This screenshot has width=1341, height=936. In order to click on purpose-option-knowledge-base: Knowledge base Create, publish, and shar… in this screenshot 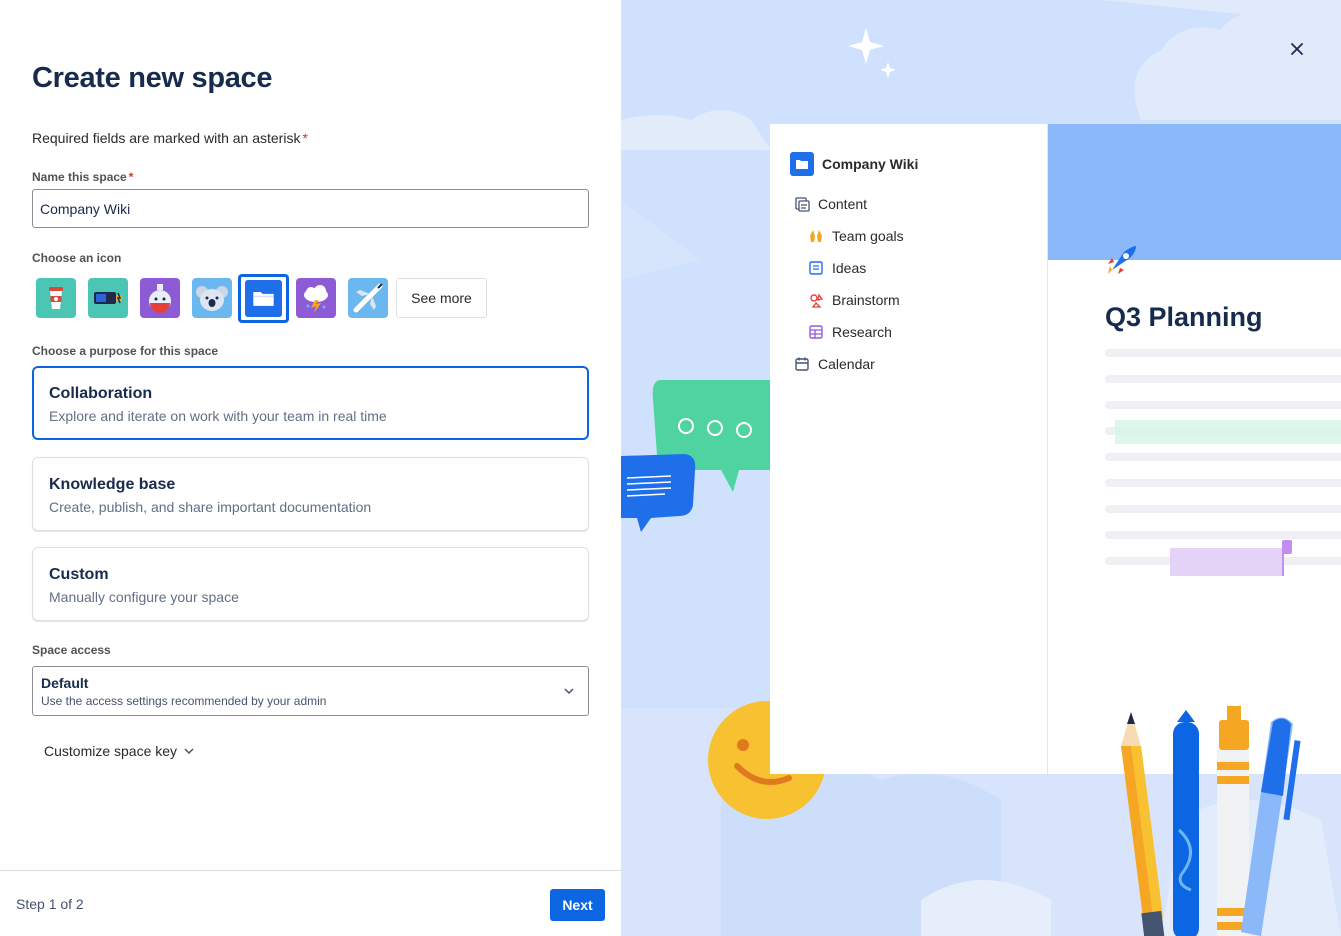, I will do `click(310, 494)`.